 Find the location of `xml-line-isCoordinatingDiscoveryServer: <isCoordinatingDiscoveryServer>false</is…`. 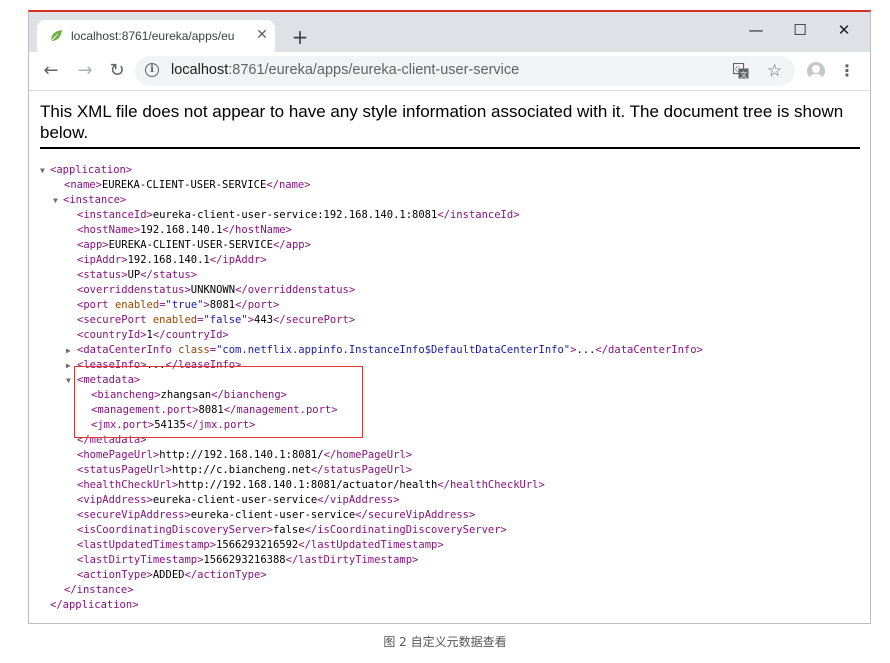

xml-line-isCoordinatingDiscoveryServer: <isCoordinatingDiscoveryServer>false</is… is located at coordinates (292, 530).